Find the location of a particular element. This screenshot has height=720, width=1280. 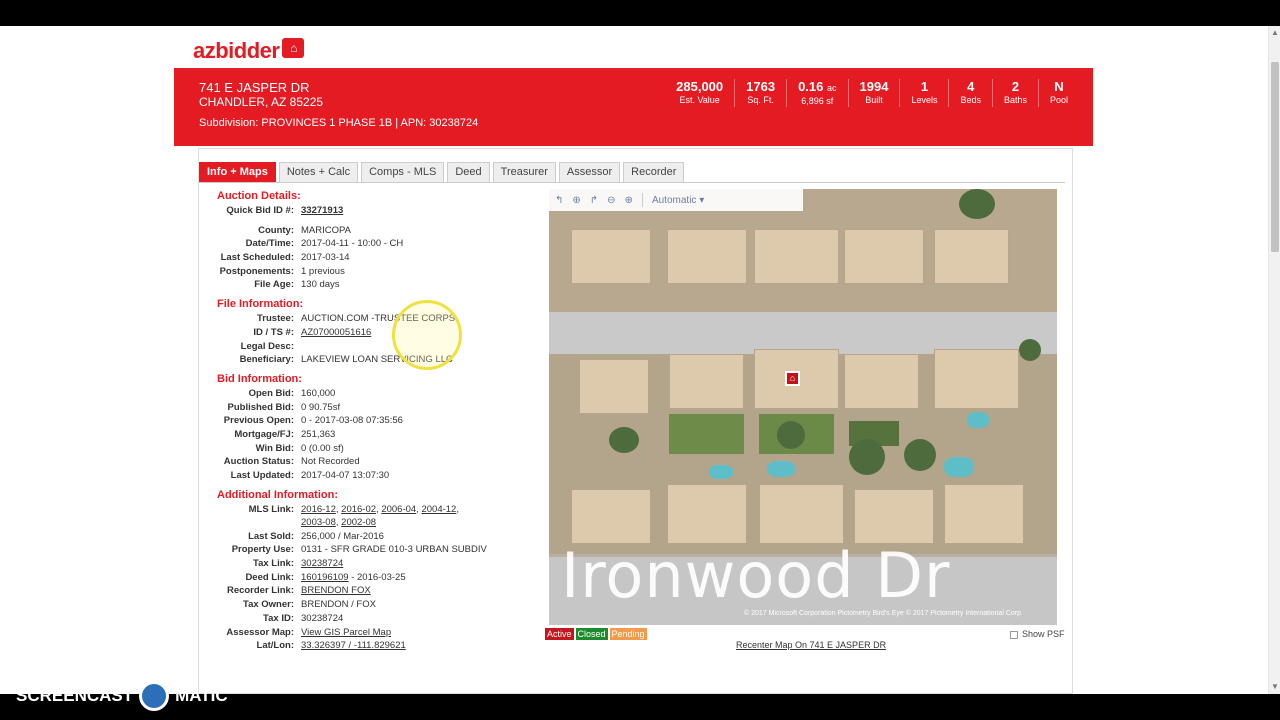

legend-pending: Pending is located at coordinates (628, 634).